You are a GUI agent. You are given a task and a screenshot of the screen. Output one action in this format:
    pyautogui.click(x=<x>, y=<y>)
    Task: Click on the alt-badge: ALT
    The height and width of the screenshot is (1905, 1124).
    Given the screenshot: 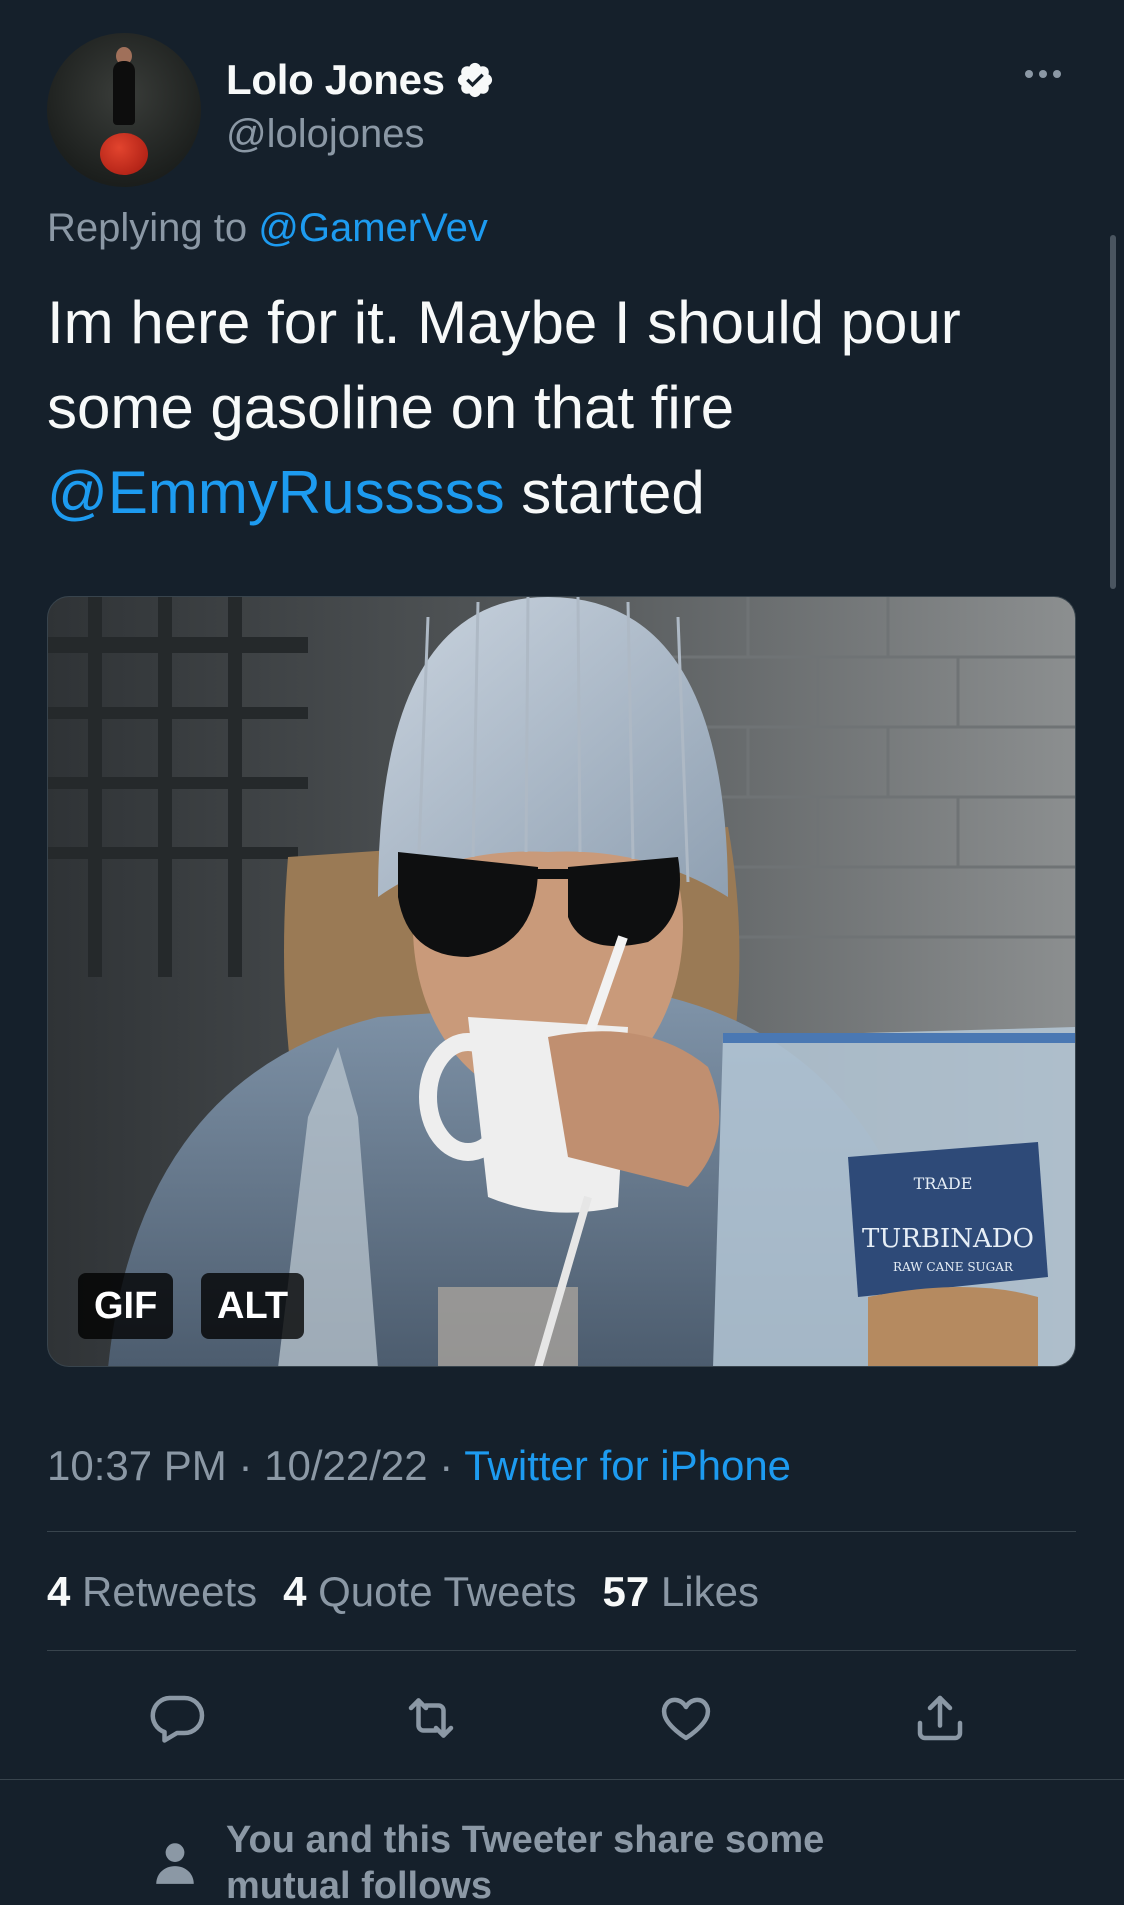 What is the action you would take?
    pyautogui.click(x=253, y=1306)
    